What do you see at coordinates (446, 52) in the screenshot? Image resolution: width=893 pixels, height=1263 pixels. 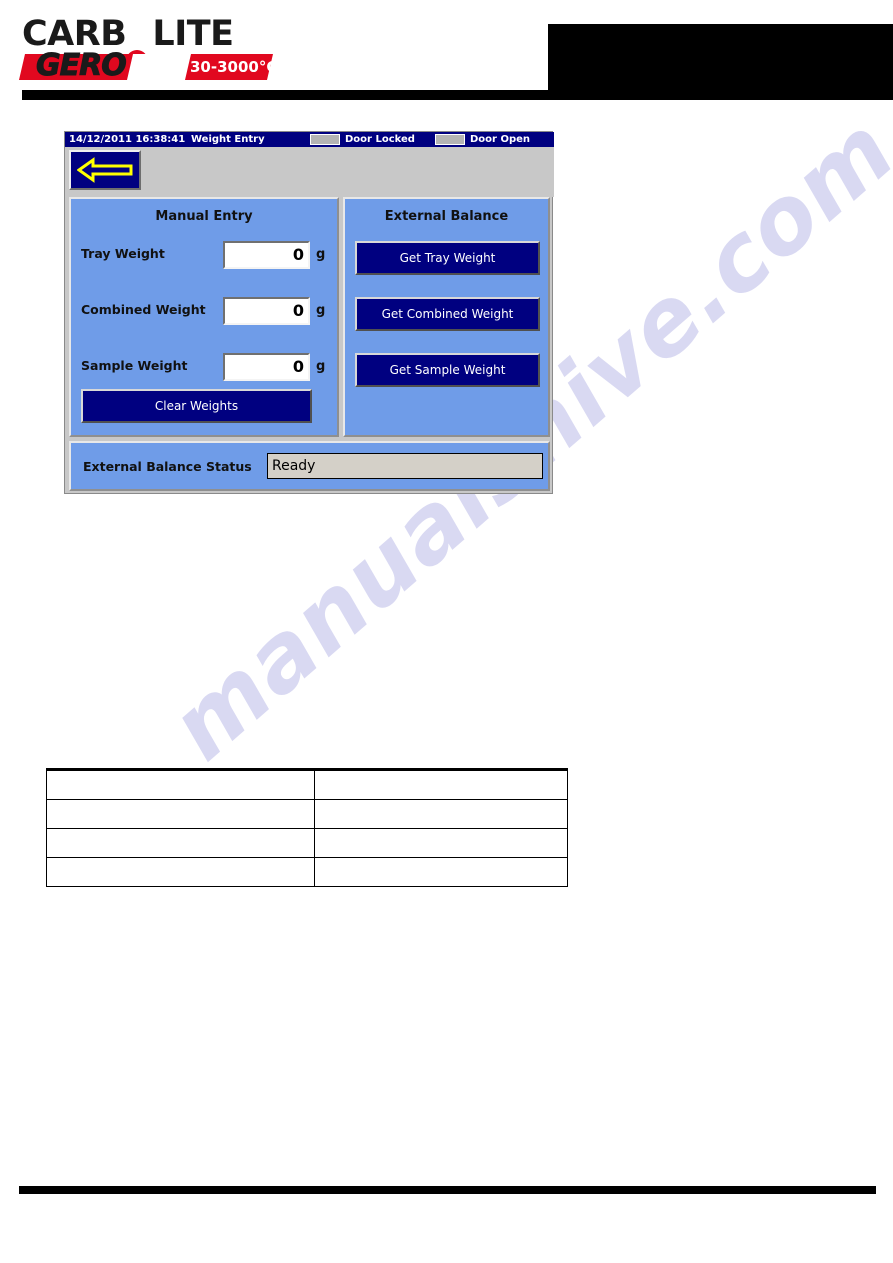 I see `page-header: CARB LITE GERO 30-3000°C` at bounding box center [446, 52].